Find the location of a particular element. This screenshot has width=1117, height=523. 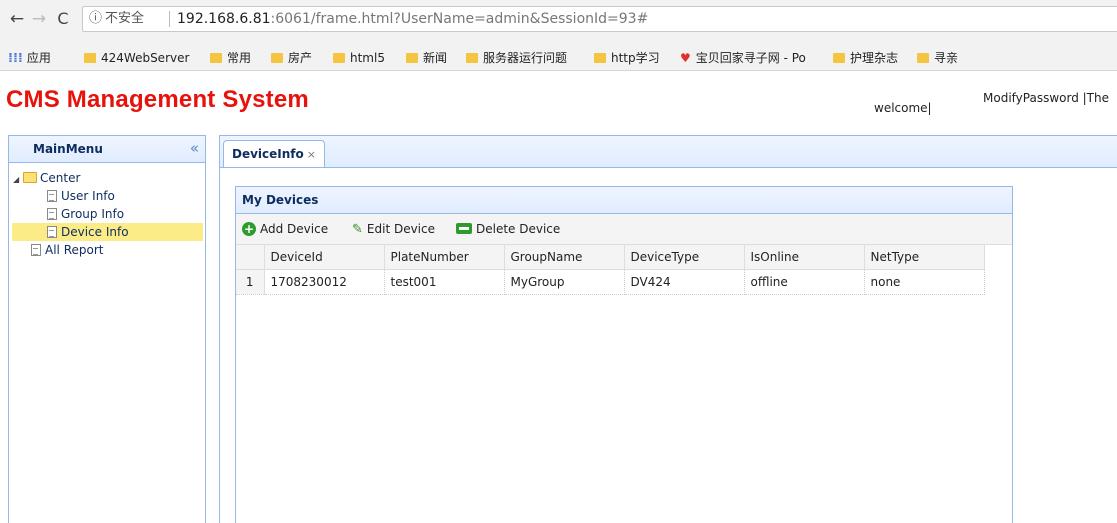

bookmark-server-issues: 服务器运行问题 is located at coordinates (516, 58).